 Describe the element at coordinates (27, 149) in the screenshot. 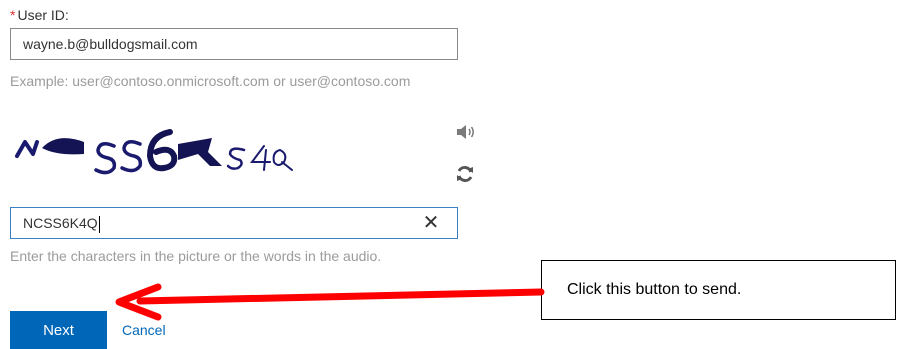

I see `captcha-glyph-n` at that location.